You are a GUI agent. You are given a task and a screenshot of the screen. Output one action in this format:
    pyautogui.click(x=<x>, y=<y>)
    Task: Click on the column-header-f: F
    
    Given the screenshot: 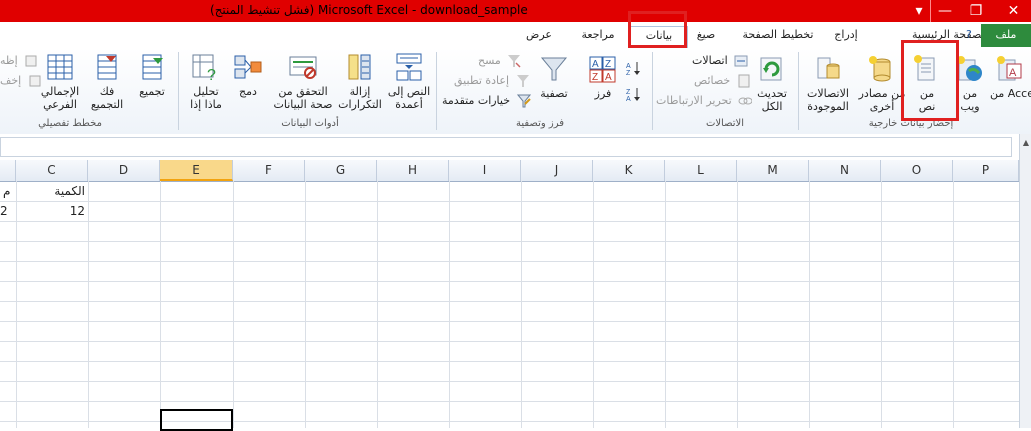 What is the action you would take?
    pyautogui.click(x=269, y=170)
    